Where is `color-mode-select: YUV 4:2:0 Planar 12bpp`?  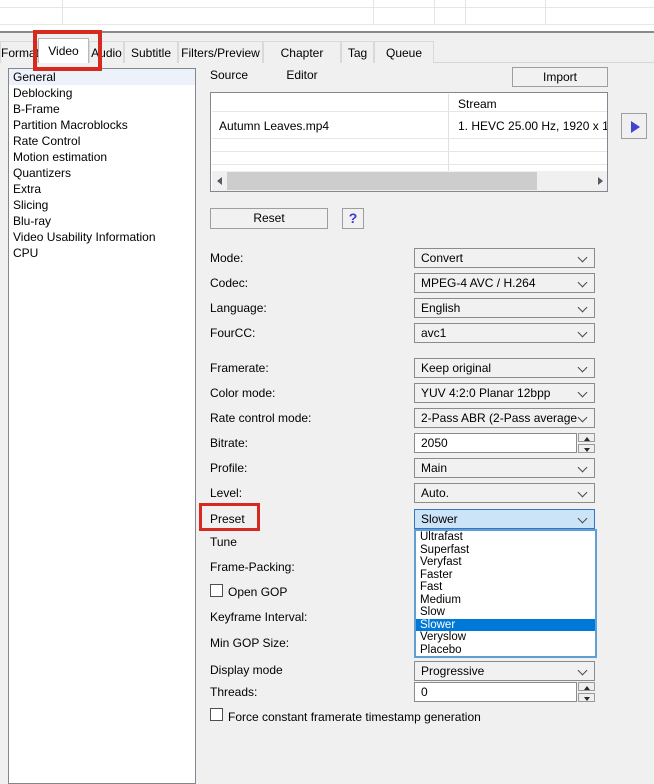
color-mode-select: YUV 4:2:0 Planar 12bpp is located at coordinates (504, 393).